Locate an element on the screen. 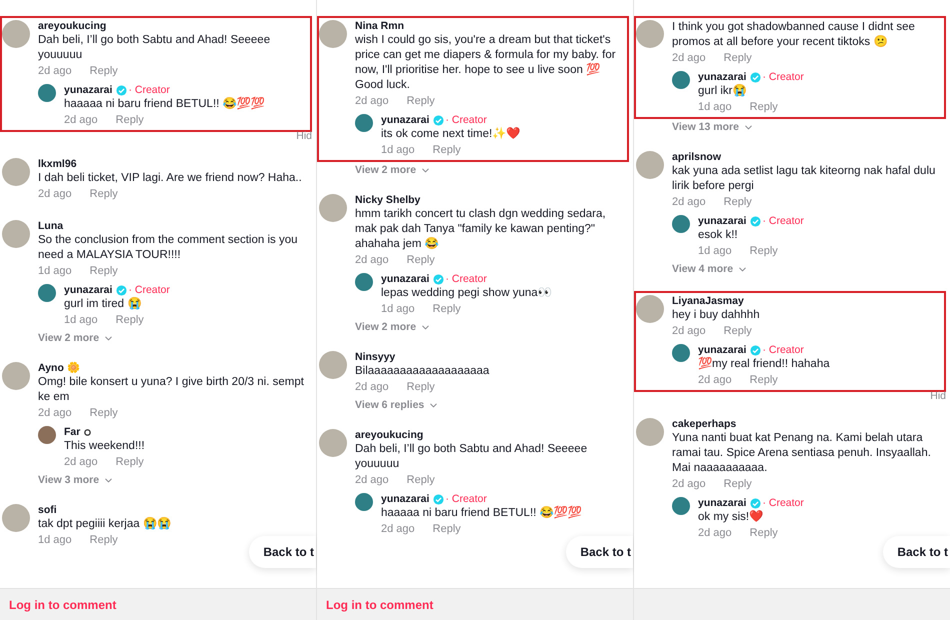 The image size is (950, 620). comment-text: This weekend!!! is located at coordinates (105, 446).